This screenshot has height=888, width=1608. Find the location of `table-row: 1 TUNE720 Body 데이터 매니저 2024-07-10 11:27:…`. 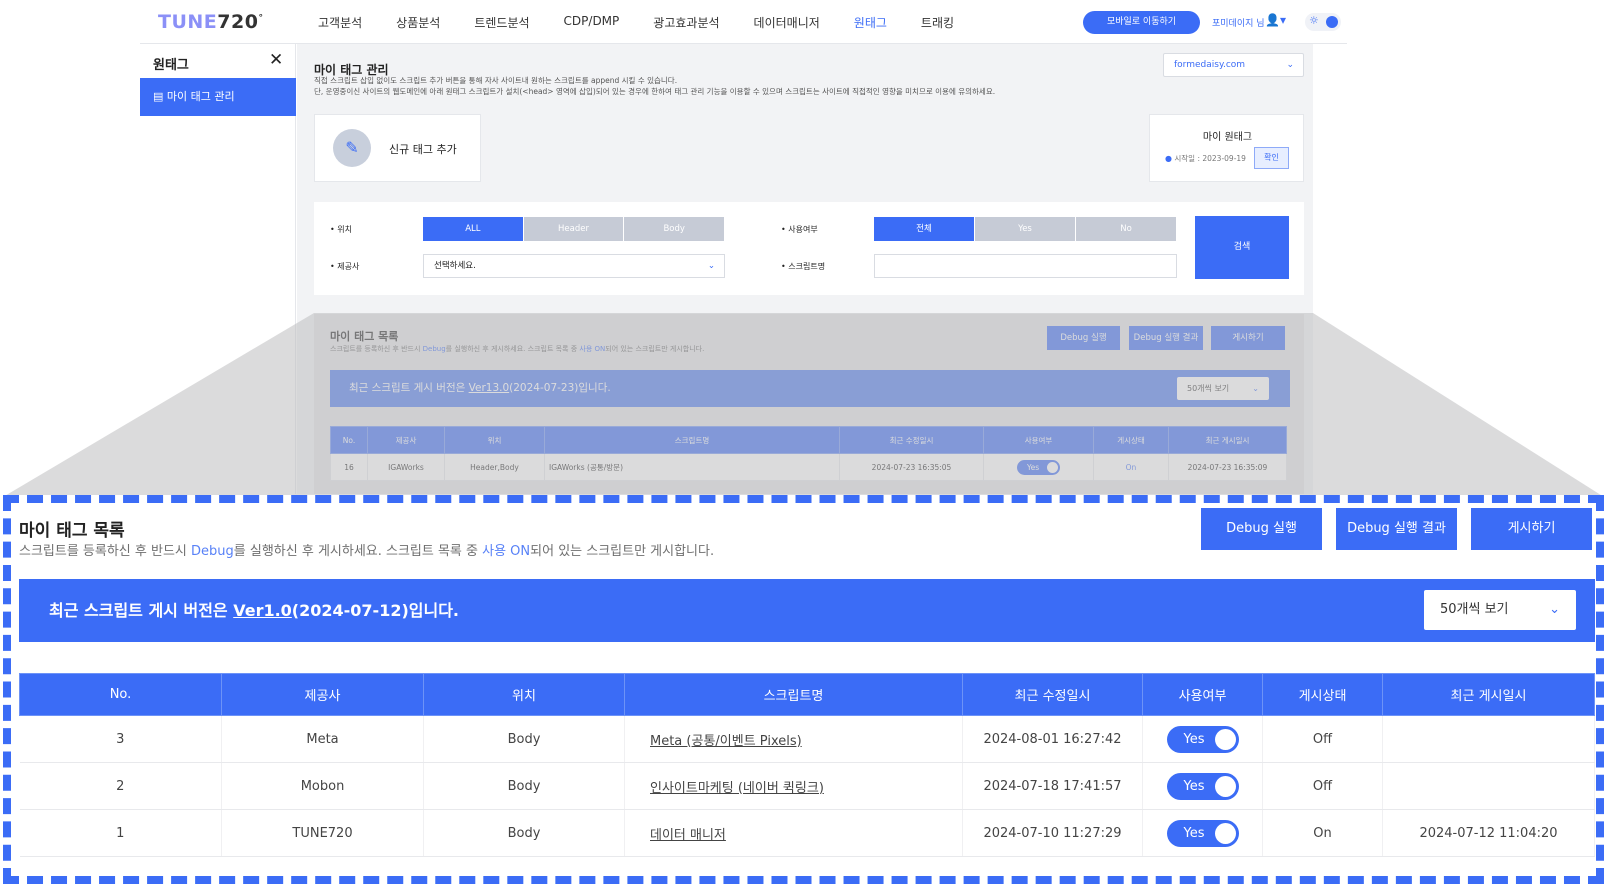

table-row: 1 TUNE720 Body 데이터 매니저 2024-07-10 11:27:… is located at coordinates (807, 833).